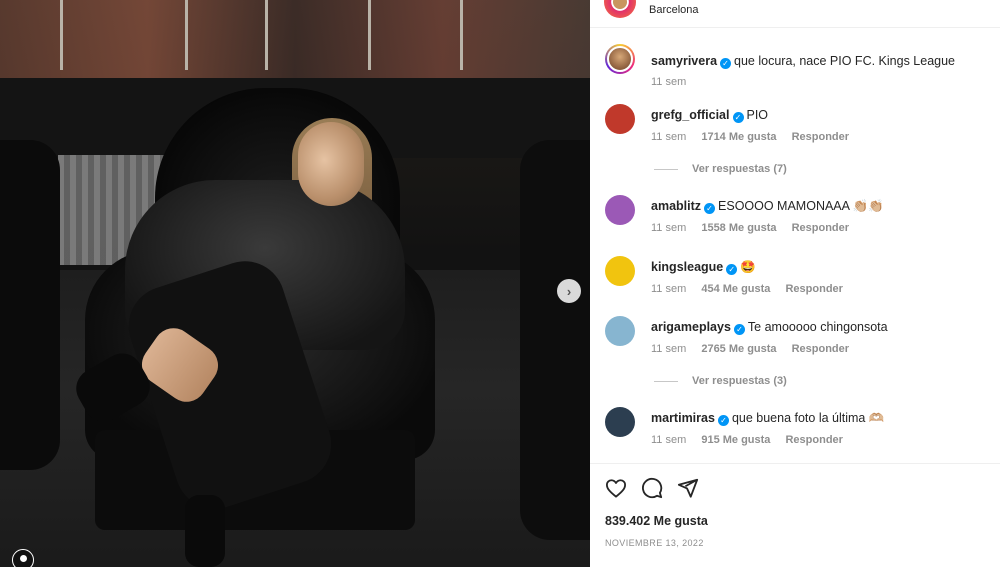 The image size is (1000, 567). What do you see at coordinates (738, 228) in the screenshot?
I see `comment-likes: 1558 Me gusta` at bounding box center [738, 228].